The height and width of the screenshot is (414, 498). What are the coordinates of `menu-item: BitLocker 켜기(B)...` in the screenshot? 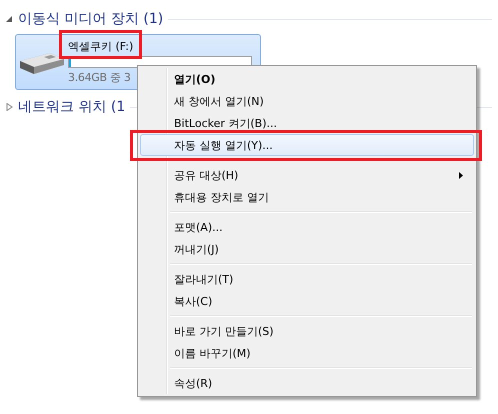 It's located at (307, 123).